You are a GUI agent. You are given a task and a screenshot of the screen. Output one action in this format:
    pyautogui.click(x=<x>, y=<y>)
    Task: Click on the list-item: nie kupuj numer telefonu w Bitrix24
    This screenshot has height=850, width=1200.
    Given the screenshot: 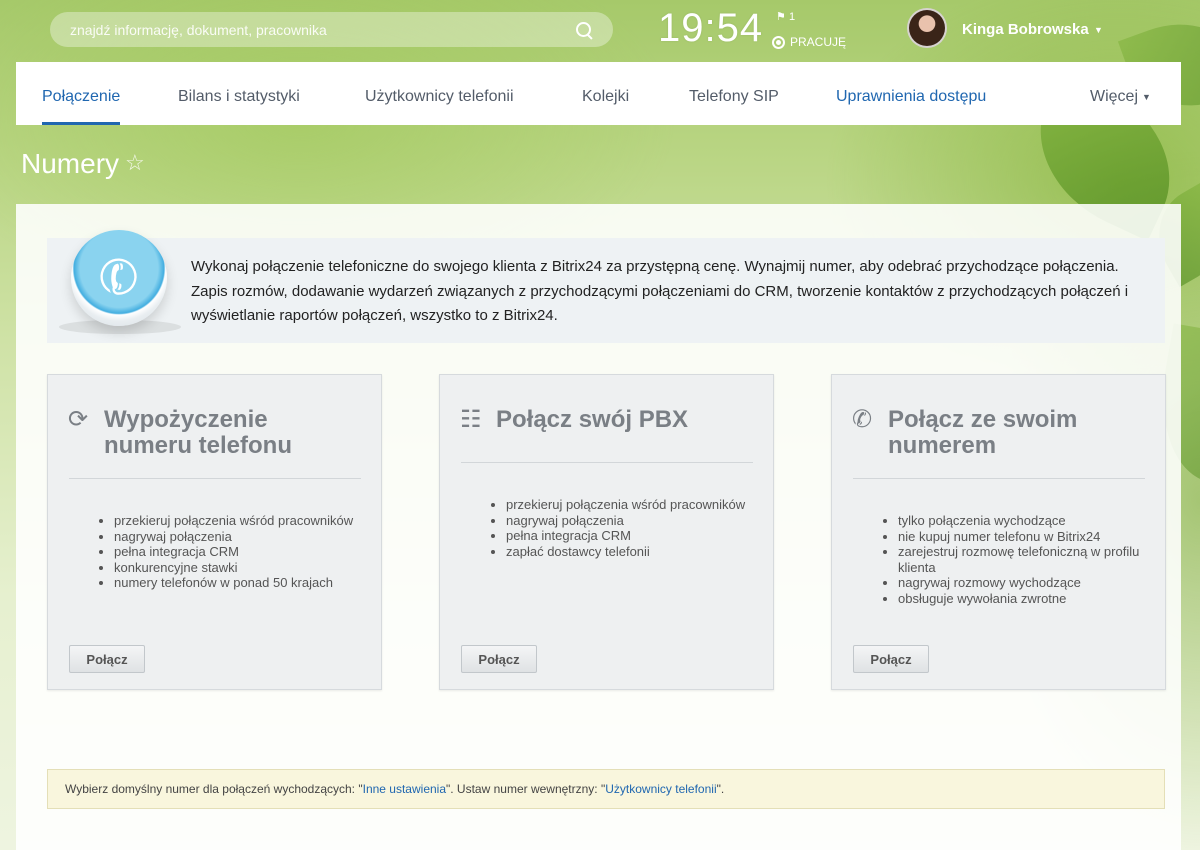 What is the action you would take?
    pyautogui.click(x=1028, y=537)
    